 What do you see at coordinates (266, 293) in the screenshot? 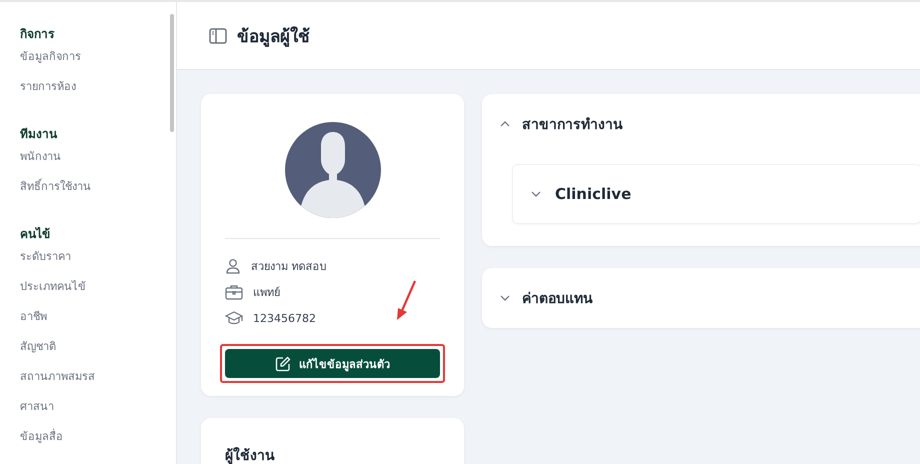
I see `profile-detail: แพทย์` at bounding box center [266, 293].